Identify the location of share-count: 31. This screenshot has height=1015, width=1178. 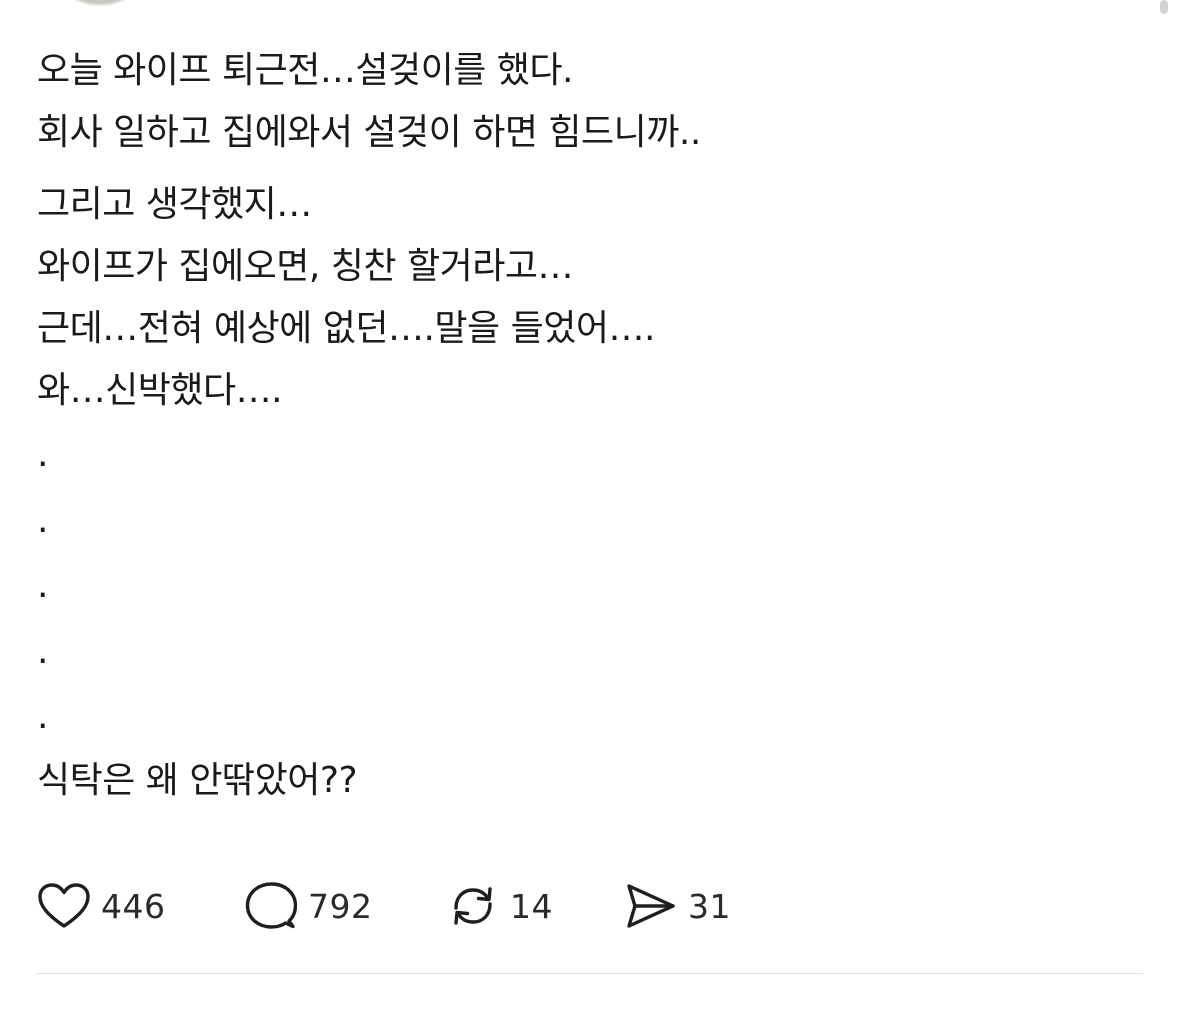
(709, 906).